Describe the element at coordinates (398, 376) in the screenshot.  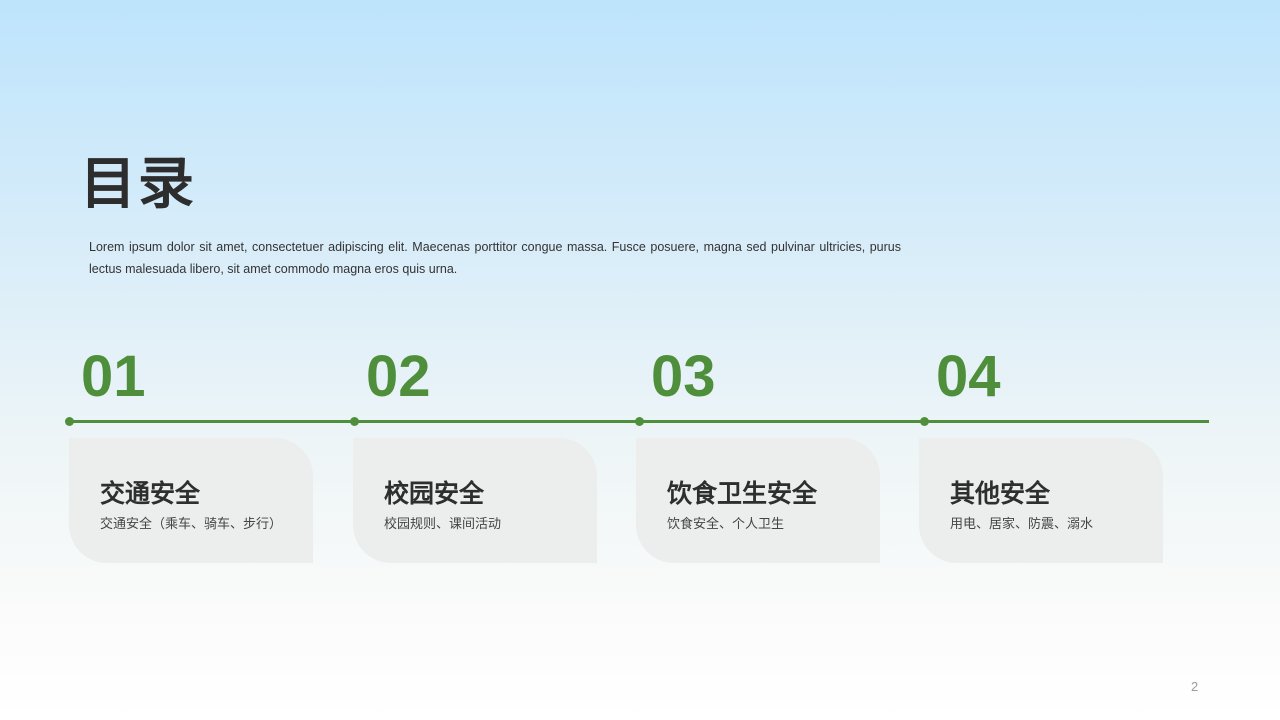
I see `section-number-2: 02` at that location.